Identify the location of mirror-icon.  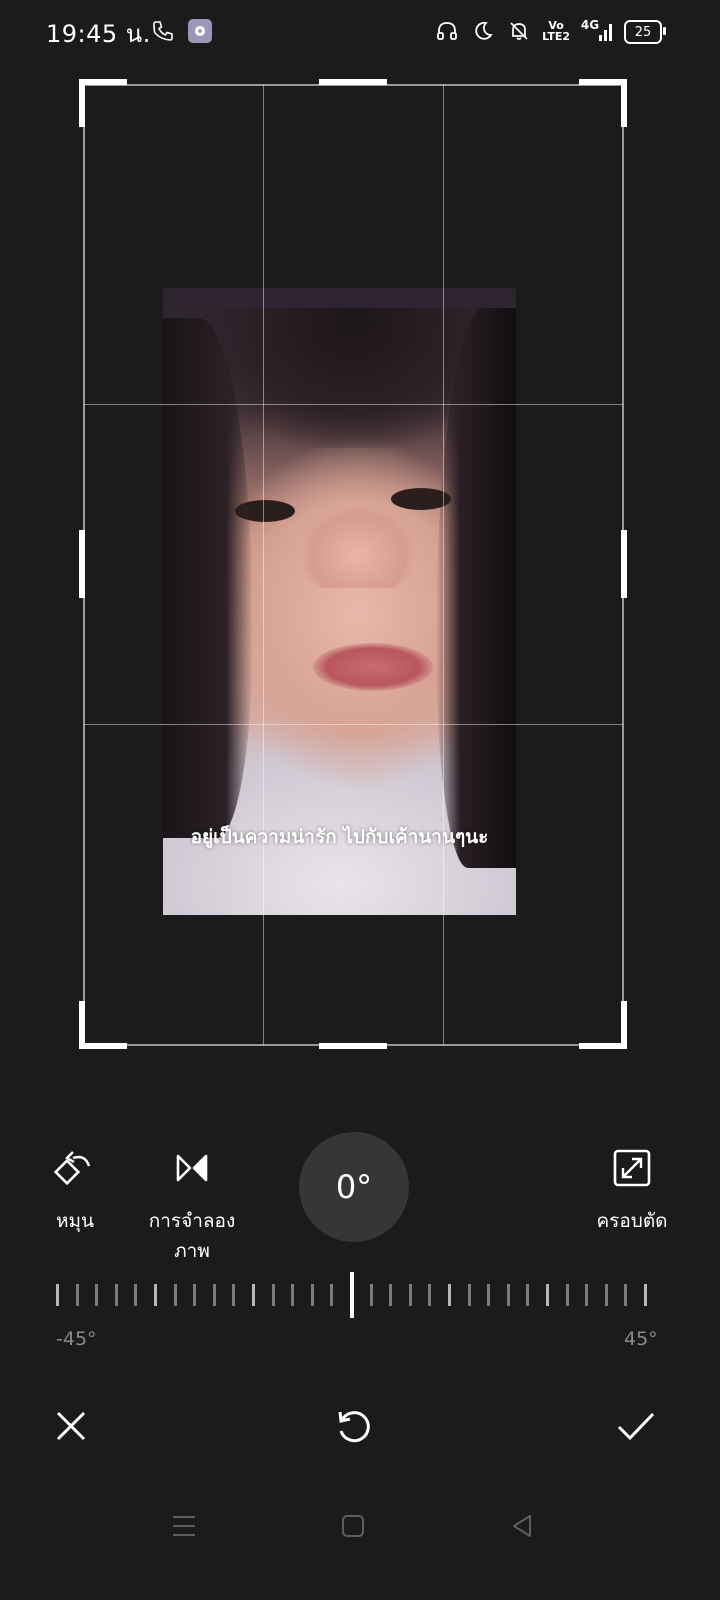
(192, 1168).